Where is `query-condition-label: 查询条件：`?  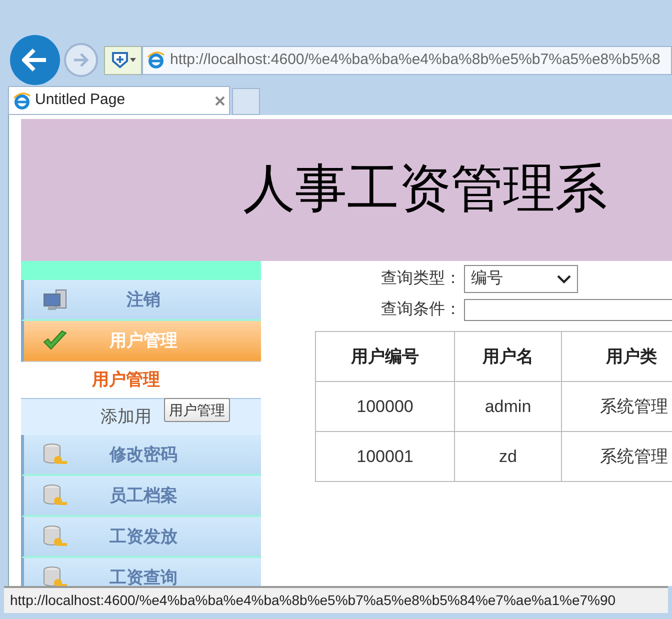 query-condition-label: 查询条件： is located at coordinates (420, 310).